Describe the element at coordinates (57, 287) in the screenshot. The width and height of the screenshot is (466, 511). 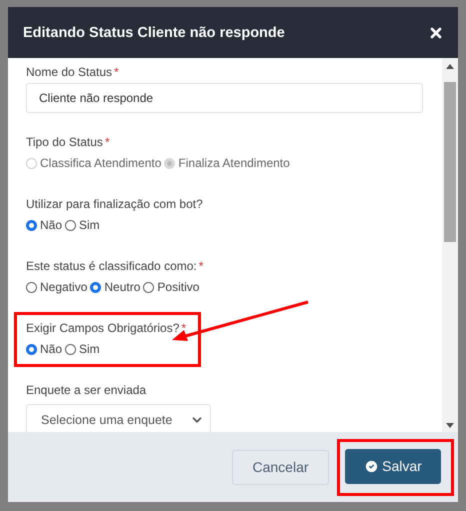
I see `radio-option: Negativo` at that location.